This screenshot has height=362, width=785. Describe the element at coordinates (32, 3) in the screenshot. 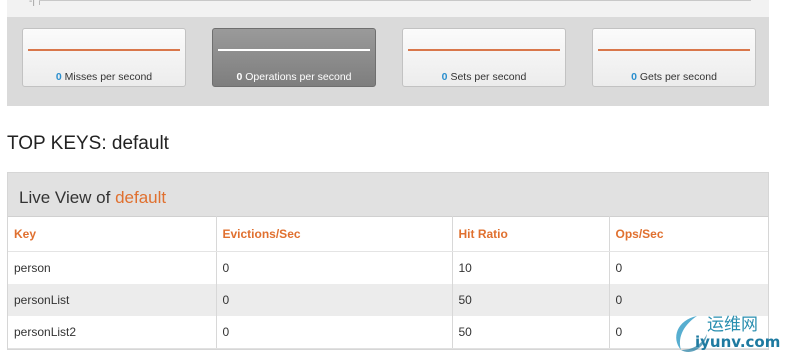

I see `graph-axis-label: -|` at that location.